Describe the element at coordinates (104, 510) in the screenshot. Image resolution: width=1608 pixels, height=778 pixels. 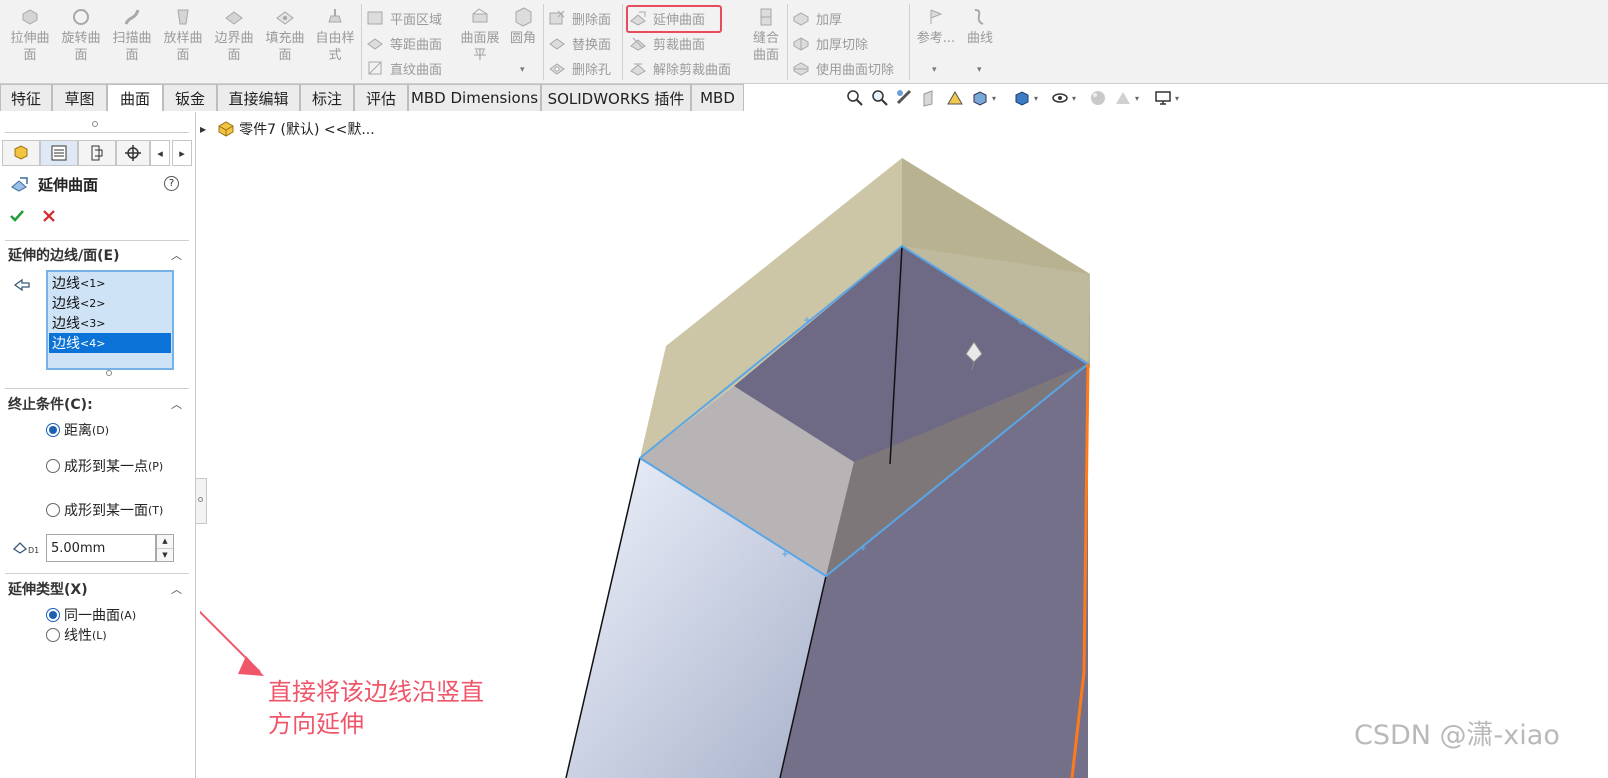
I see `radio-up-to-surface: 成形到某一面 (T)` at that location.